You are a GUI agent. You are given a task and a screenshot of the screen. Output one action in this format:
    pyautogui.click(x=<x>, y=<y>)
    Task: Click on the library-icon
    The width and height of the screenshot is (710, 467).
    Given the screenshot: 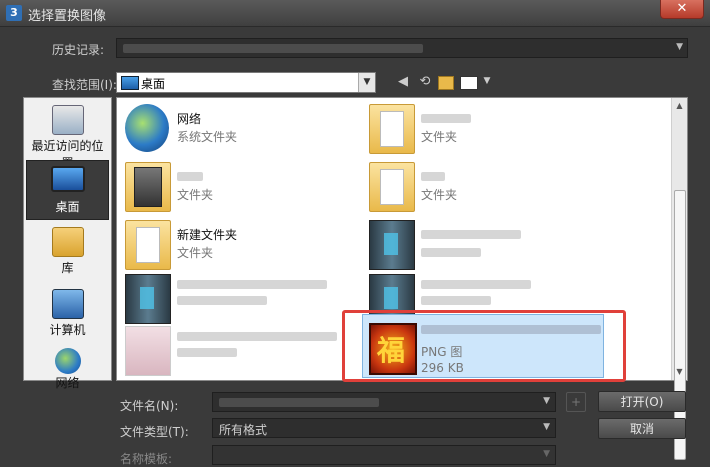 What is the action you would take?
    pyautogui.click(x=67, y=242)
    